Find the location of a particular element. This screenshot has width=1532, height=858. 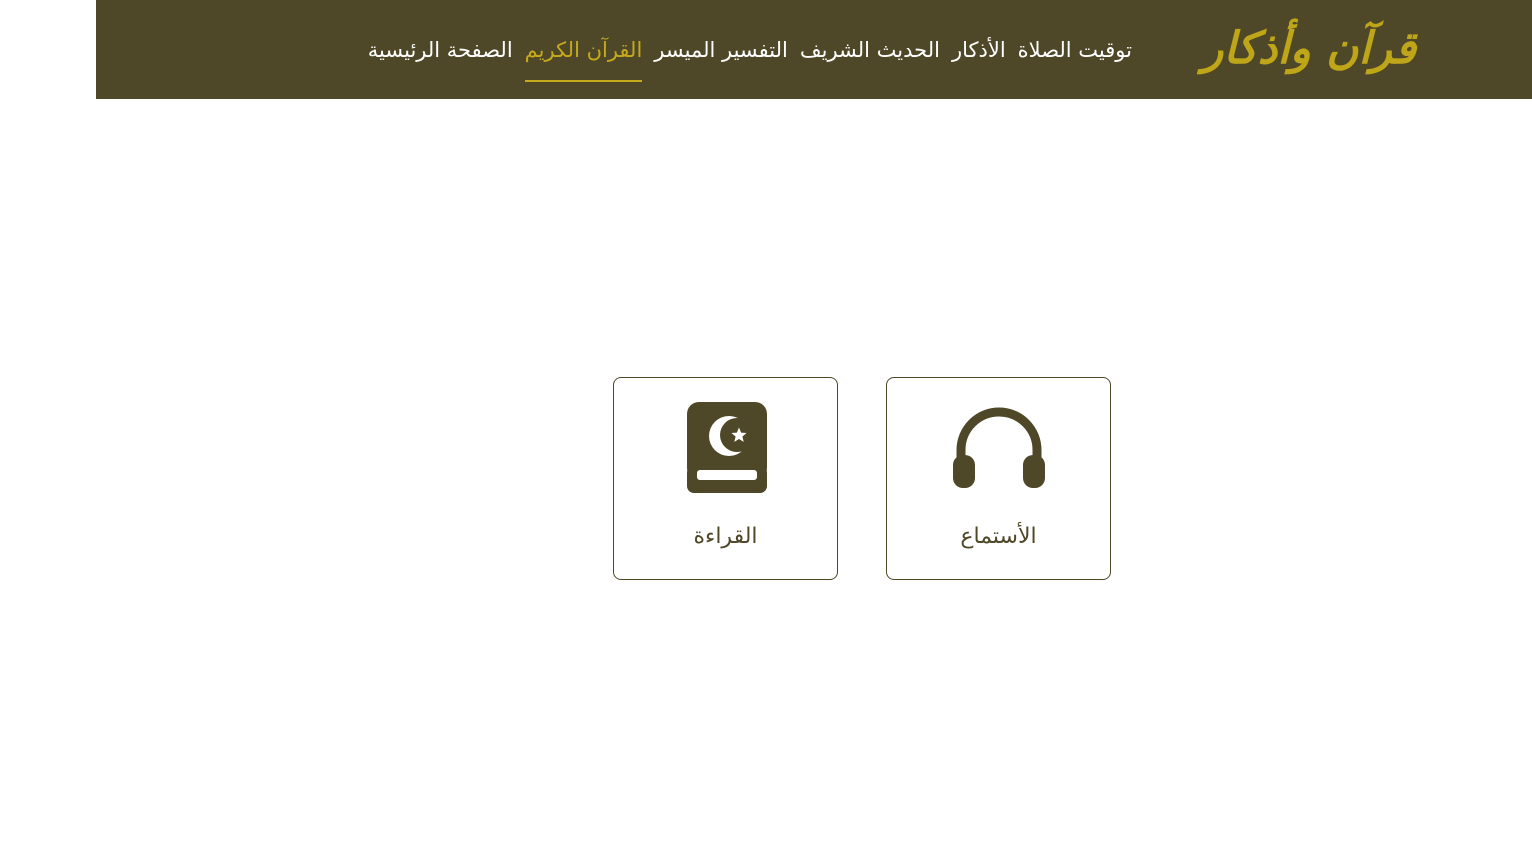

nav-prayer-times: توقيت الصلاة is located at coordinates (1075, 50).